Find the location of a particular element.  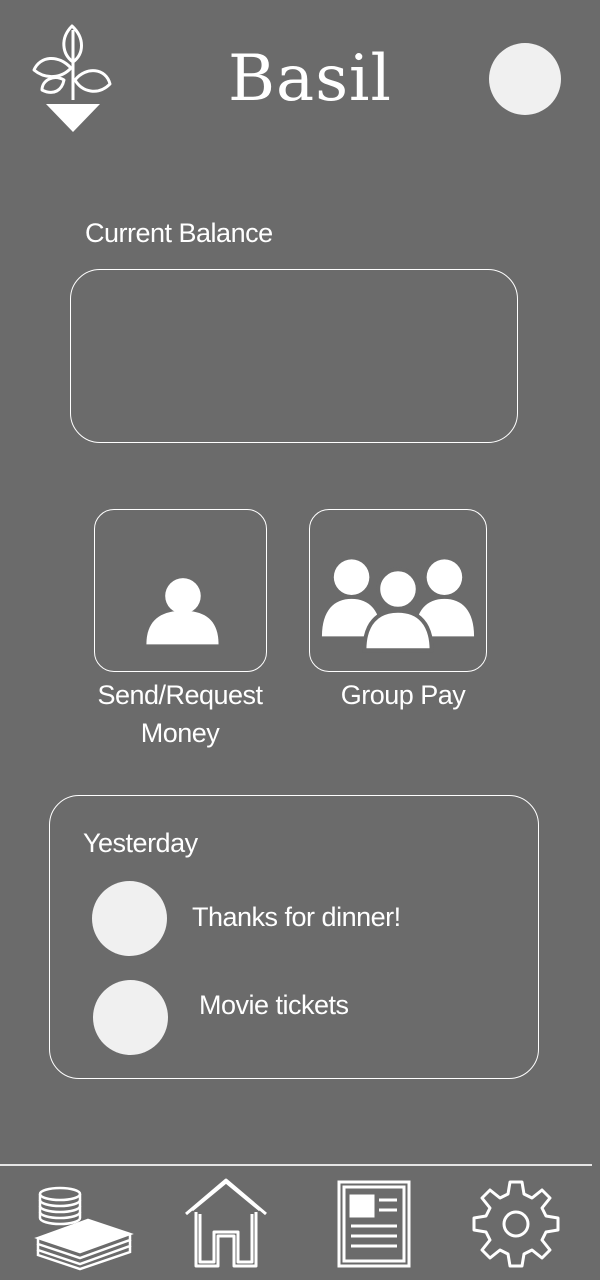

group-icon is located at coordinates (398, 606).